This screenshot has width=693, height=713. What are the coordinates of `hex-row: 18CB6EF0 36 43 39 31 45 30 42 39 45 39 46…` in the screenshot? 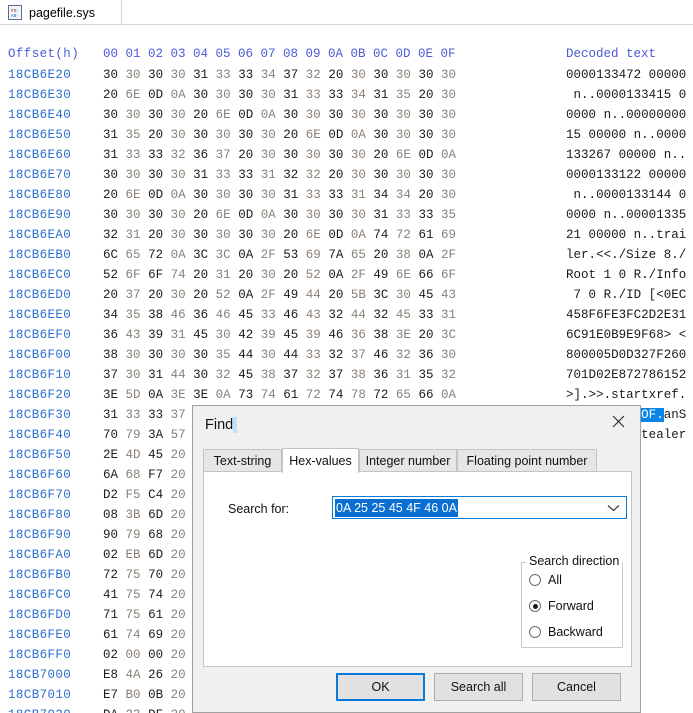 It's located at (346, 335).